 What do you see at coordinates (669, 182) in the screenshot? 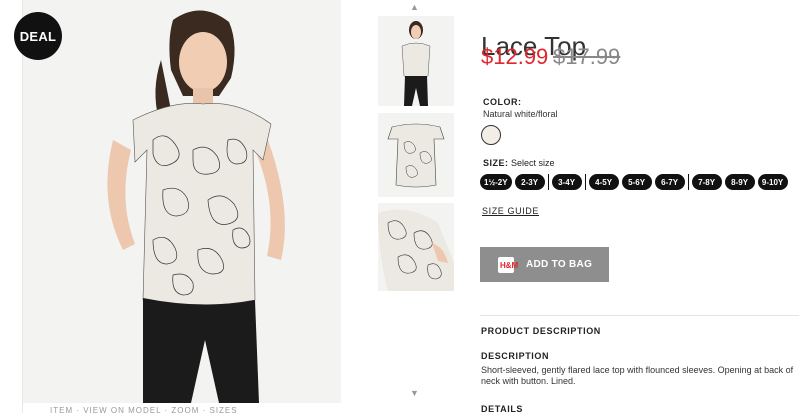
I see `size-option-6-7y: 6-7Y` at bounding box center [669, 182].